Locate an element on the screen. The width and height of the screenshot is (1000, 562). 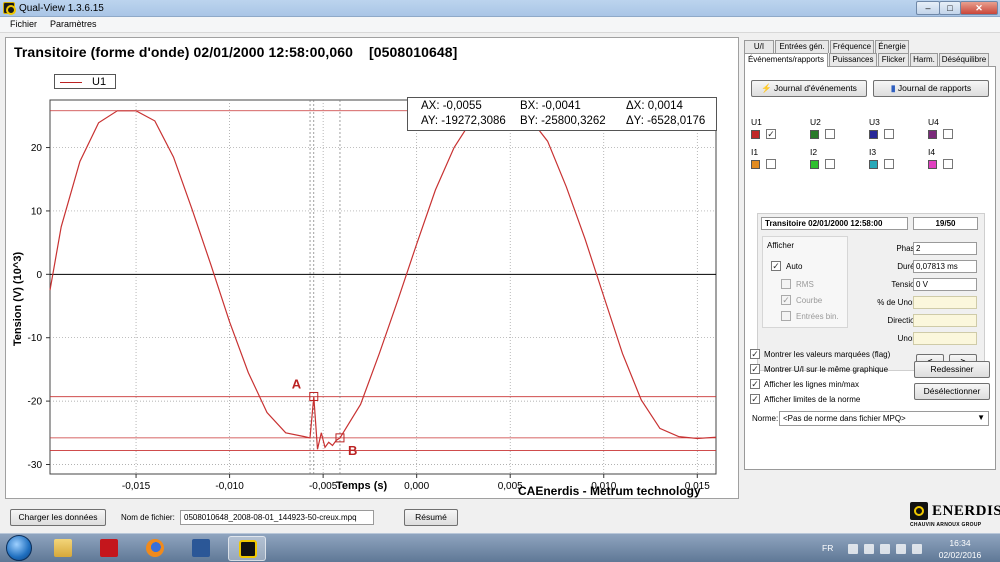
charger-donnees-button: Charger les données is located at coordinates (58, 517).